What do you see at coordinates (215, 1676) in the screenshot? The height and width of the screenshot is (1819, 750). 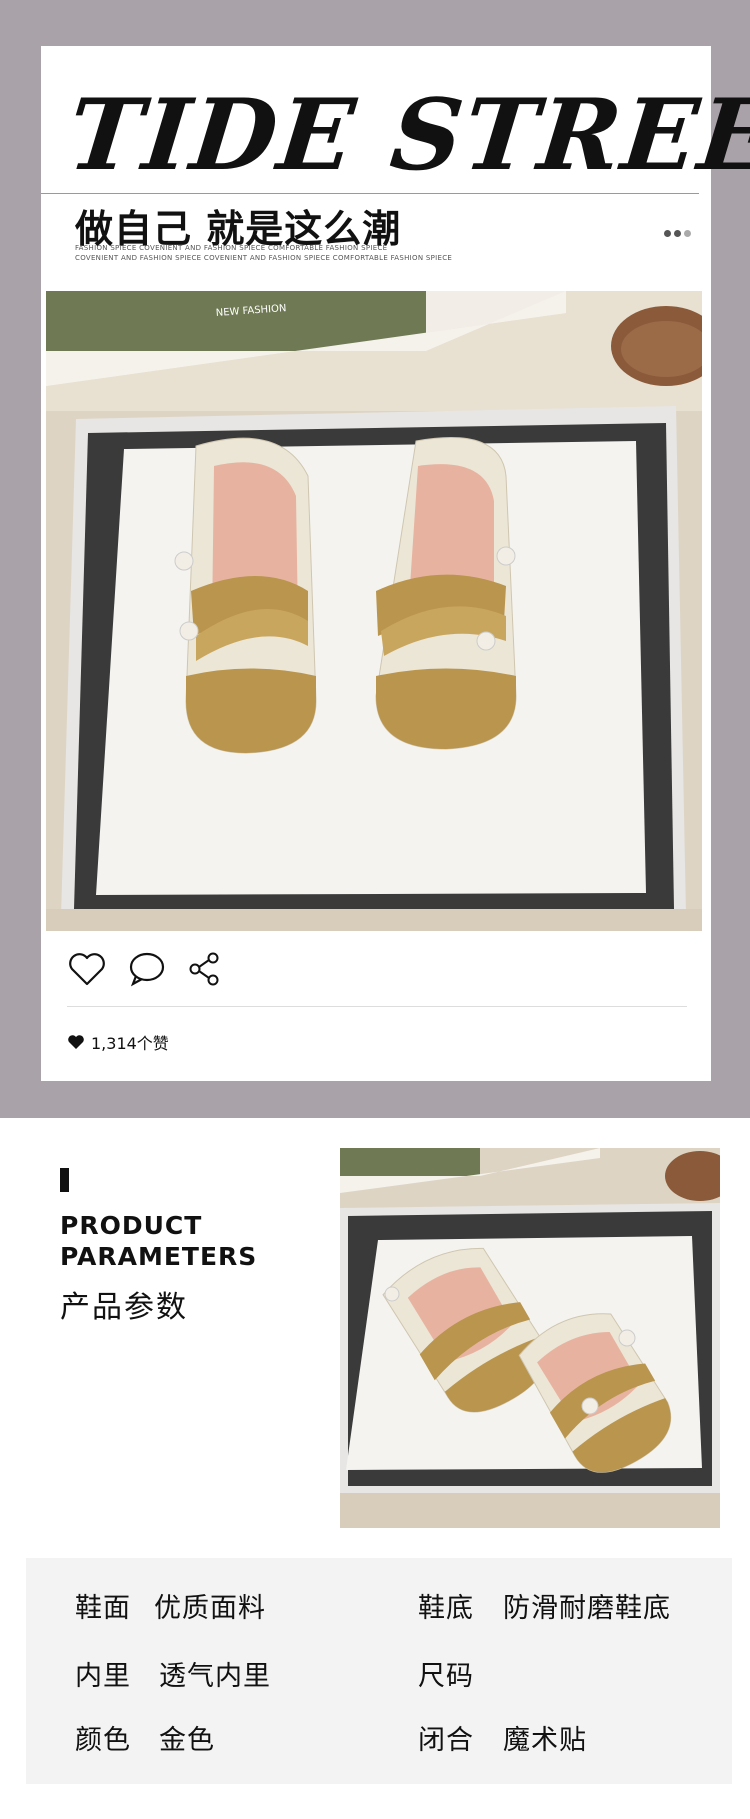 I see `param-value: 透气内里` at bounding box center [215, 1676].